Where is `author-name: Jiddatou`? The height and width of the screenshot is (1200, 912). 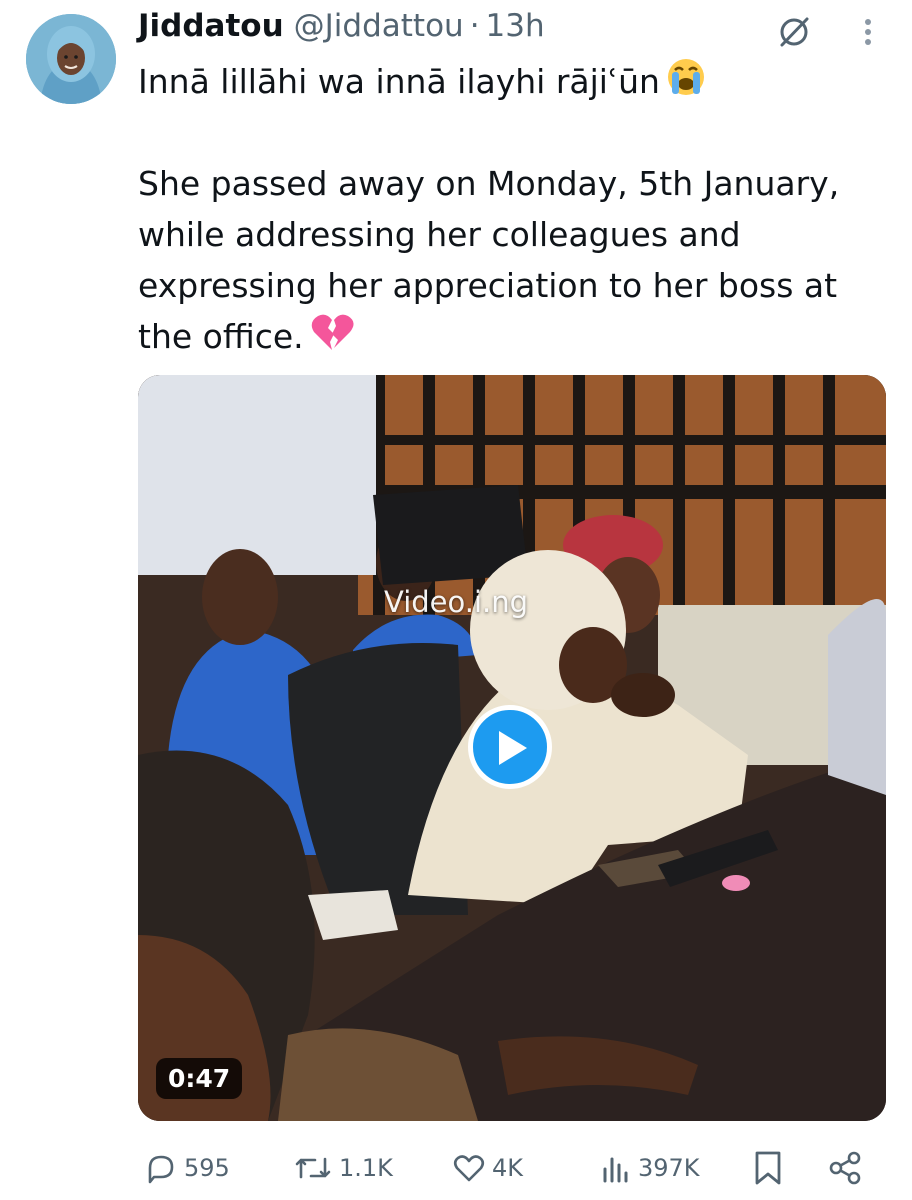 author-name: Jiddatou is located at coordinates (211, 26).